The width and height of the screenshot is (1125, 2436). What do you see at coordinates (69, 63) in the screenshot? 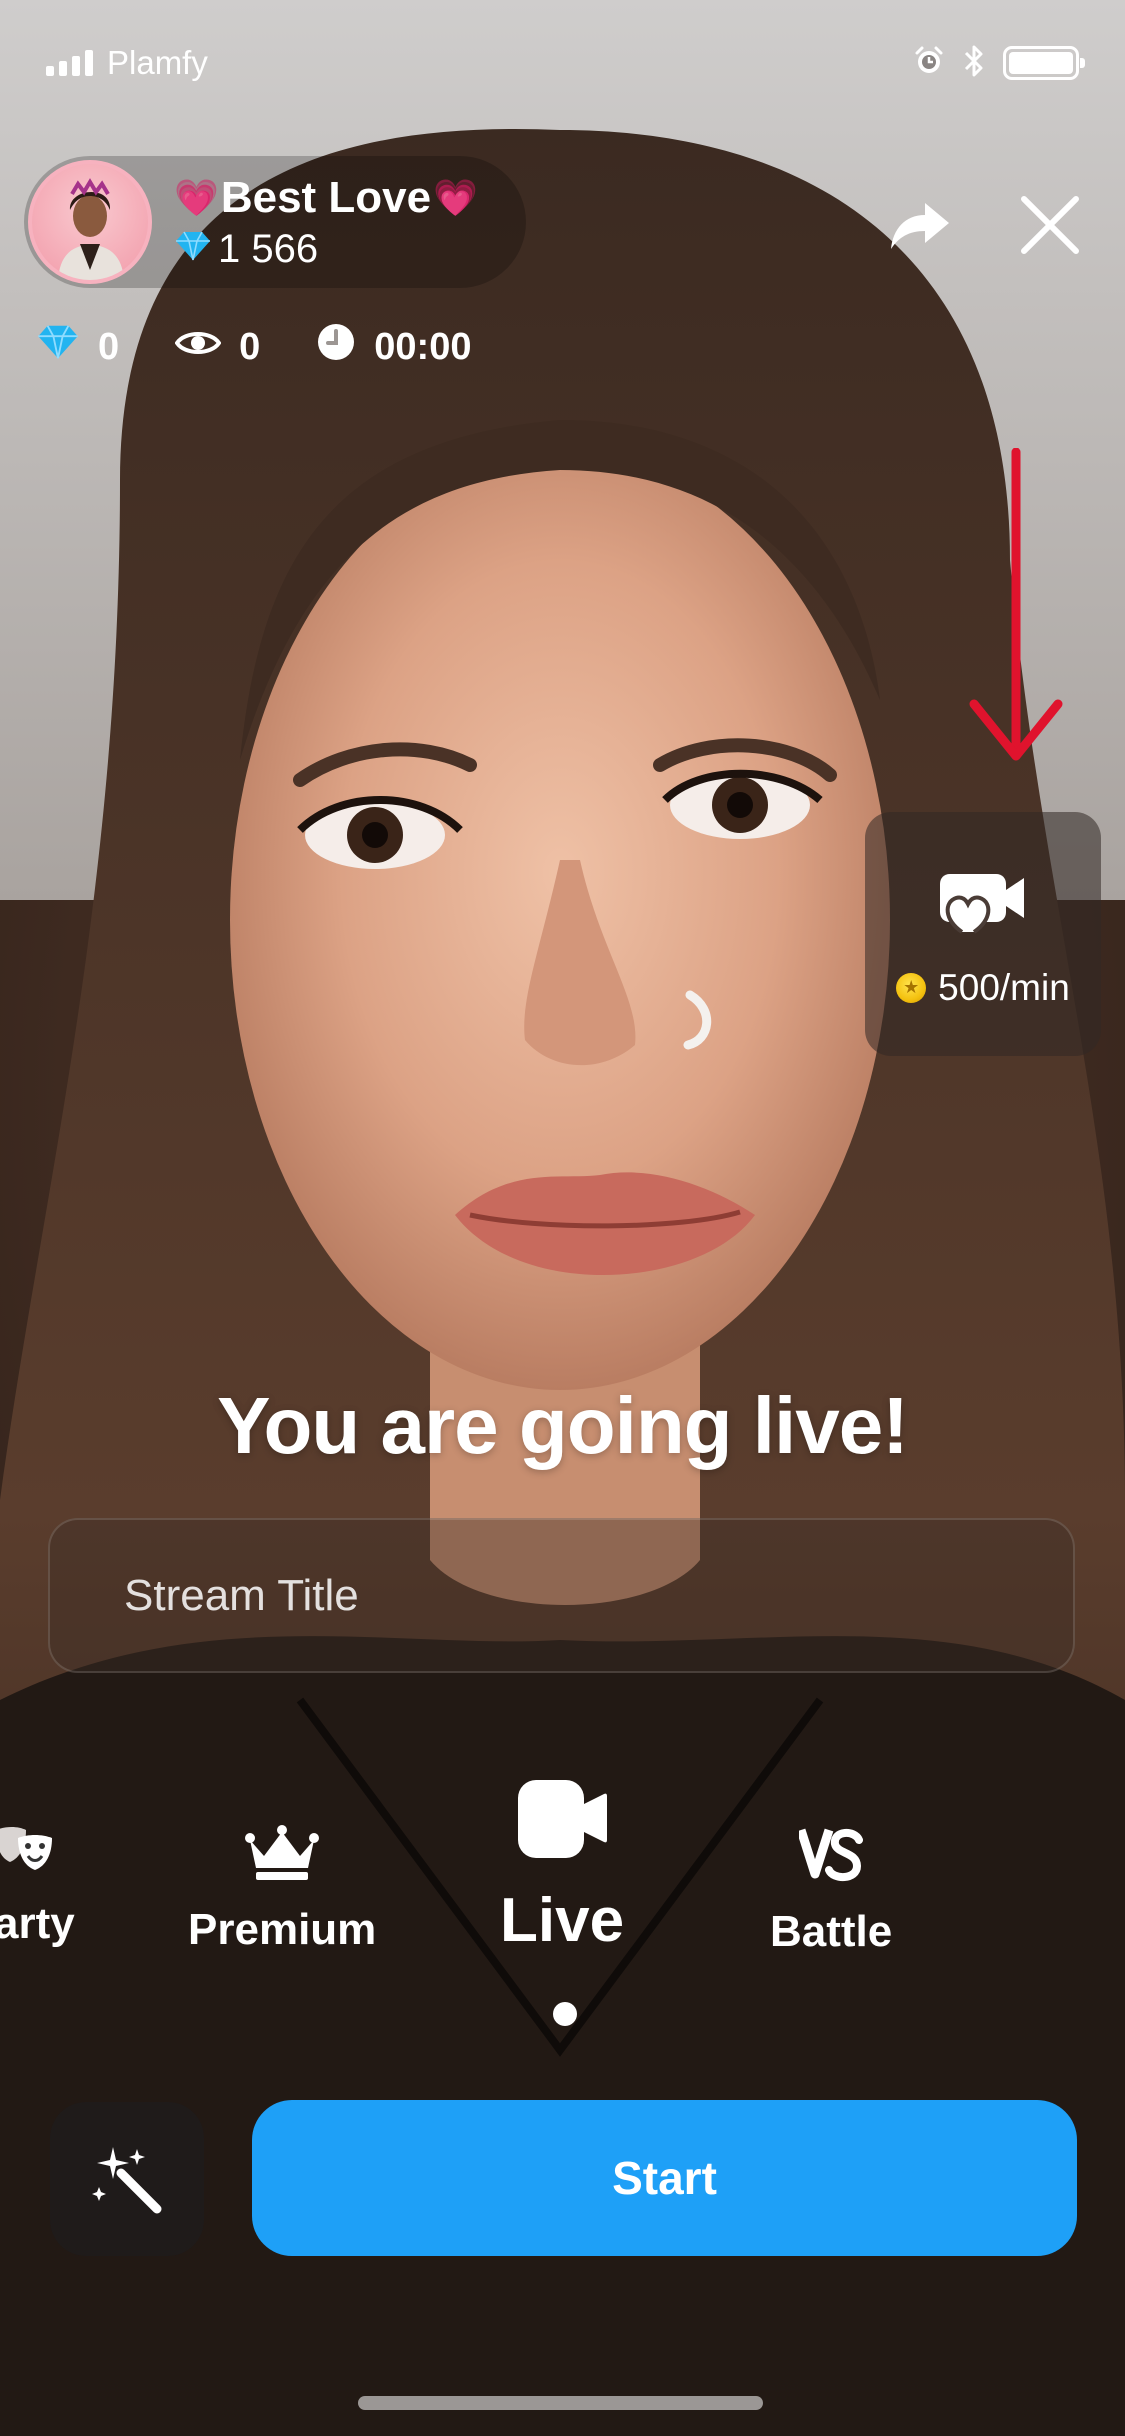
I see `signal-icon` at bounding box center [69, 63].